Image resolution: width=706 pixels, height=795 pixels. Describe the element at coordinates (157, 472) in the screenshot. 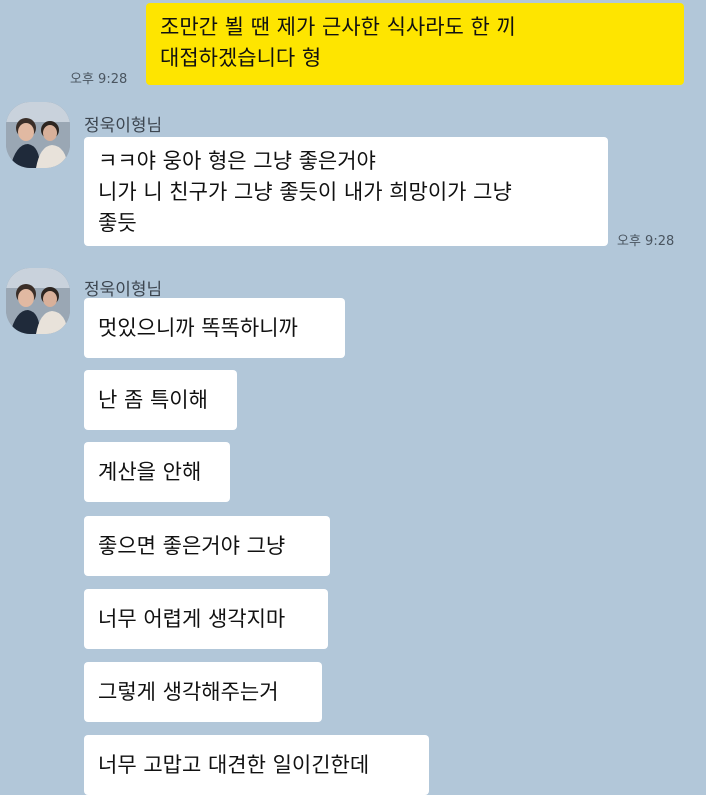

I see `received-message-bubble: 계산을 안해` at that location.